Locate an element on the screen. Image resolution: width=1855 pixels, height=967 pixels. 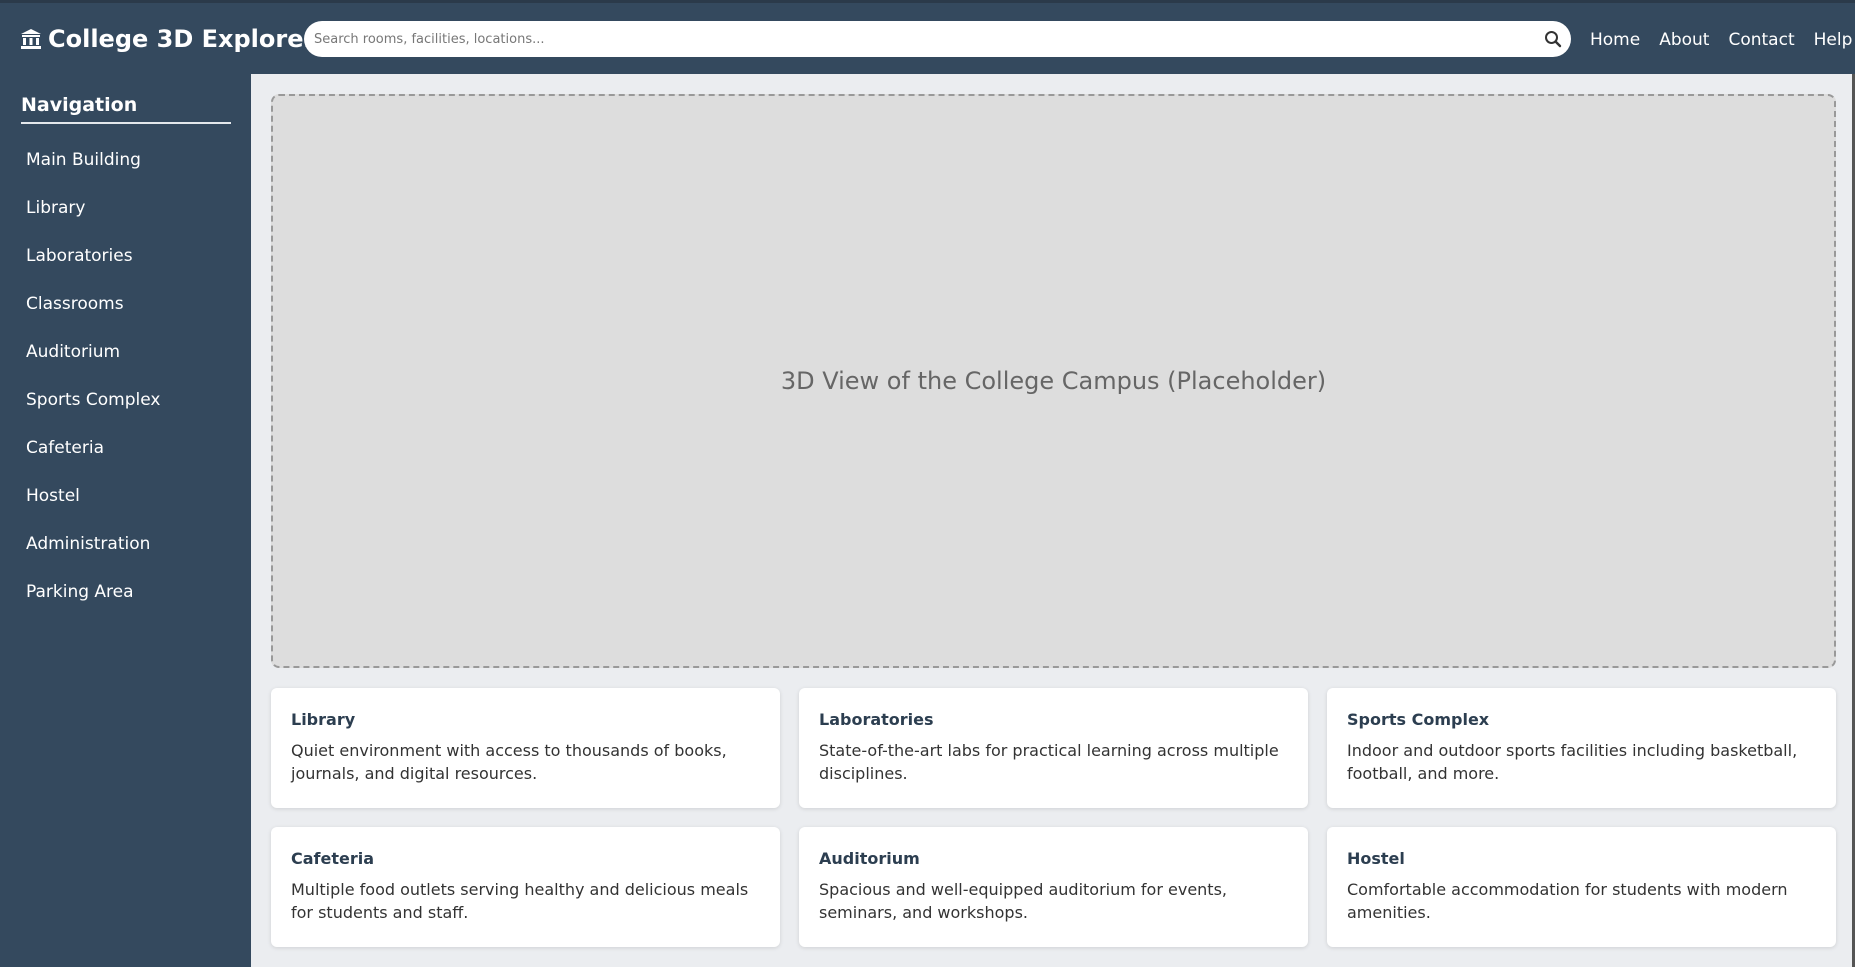
search-icon is located at coordinates (1553, 39).